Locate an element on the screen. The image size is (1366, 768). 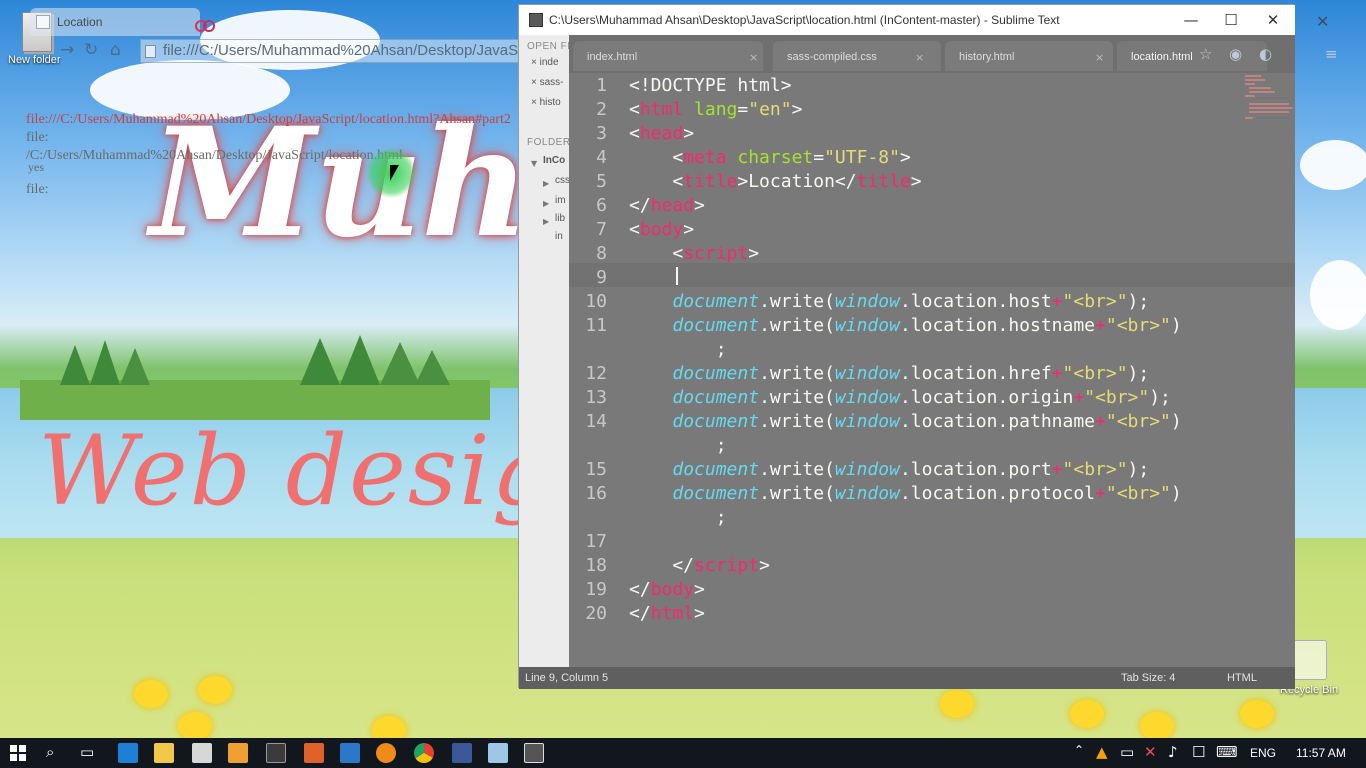
windows-start-icon is located at coordinates (18, 753).